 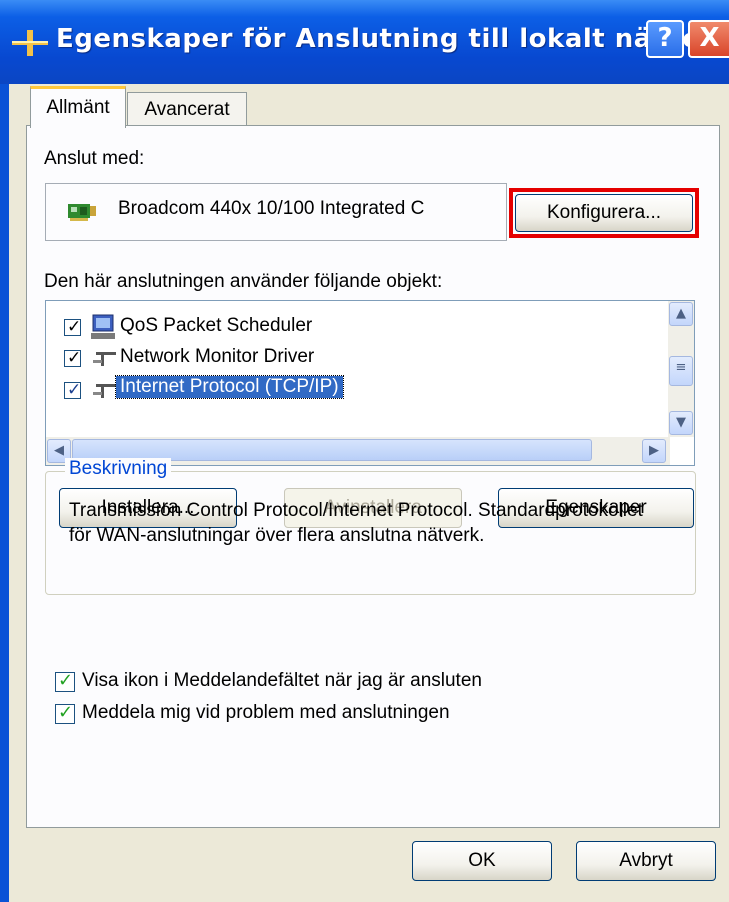 I want to click on component-label: Internet Protocol (TCP/IP), so click(x=229, y=387).